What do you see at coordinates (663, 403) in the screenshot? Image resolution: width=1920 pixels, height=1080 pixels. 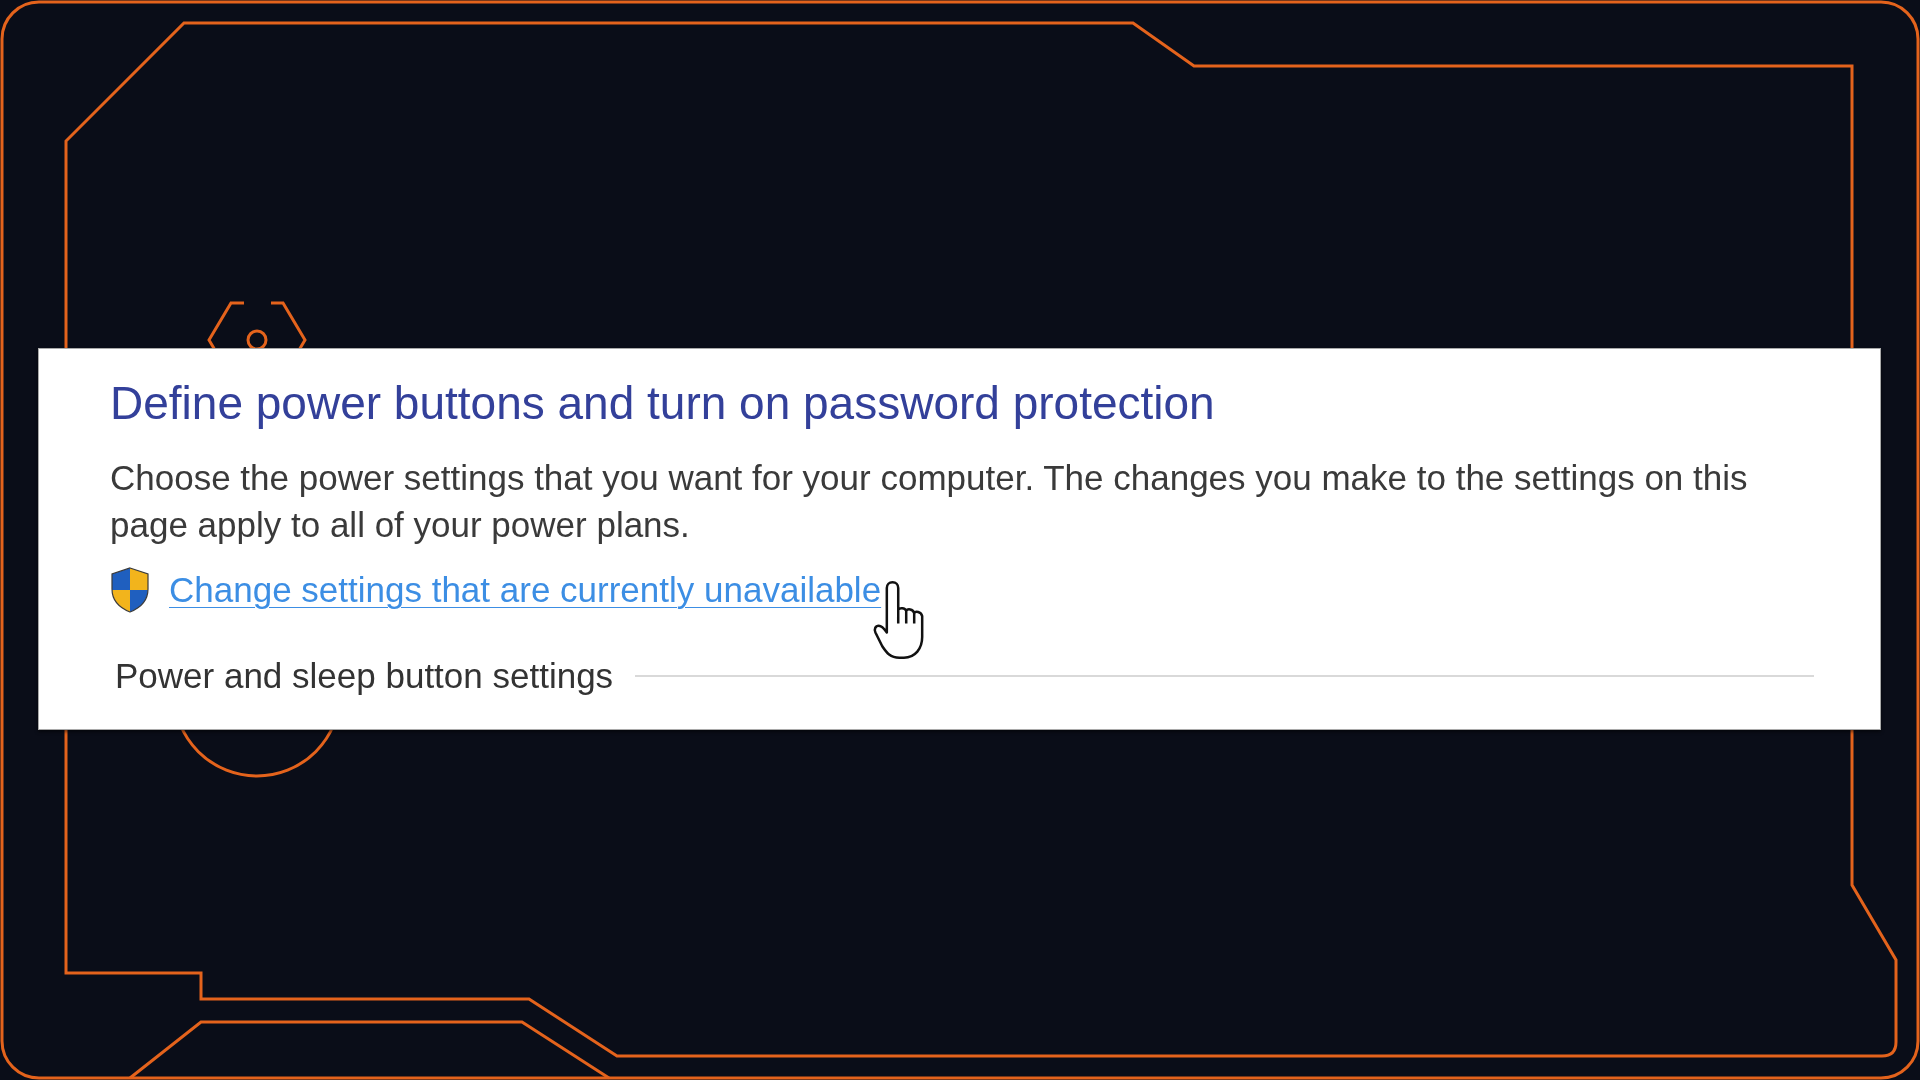 I see `panel-title: Define power buttons and turn on password protection` at bounding box center [663, 403].